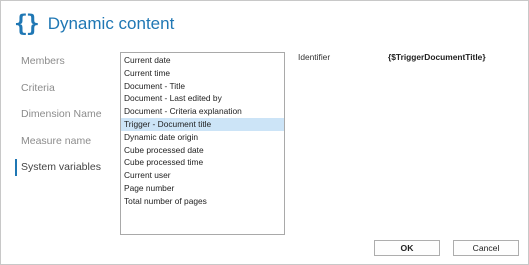 This screenshot has height=265, width=529. I want to click on list-item: Document - Criteria explanation, so click(202, 111).